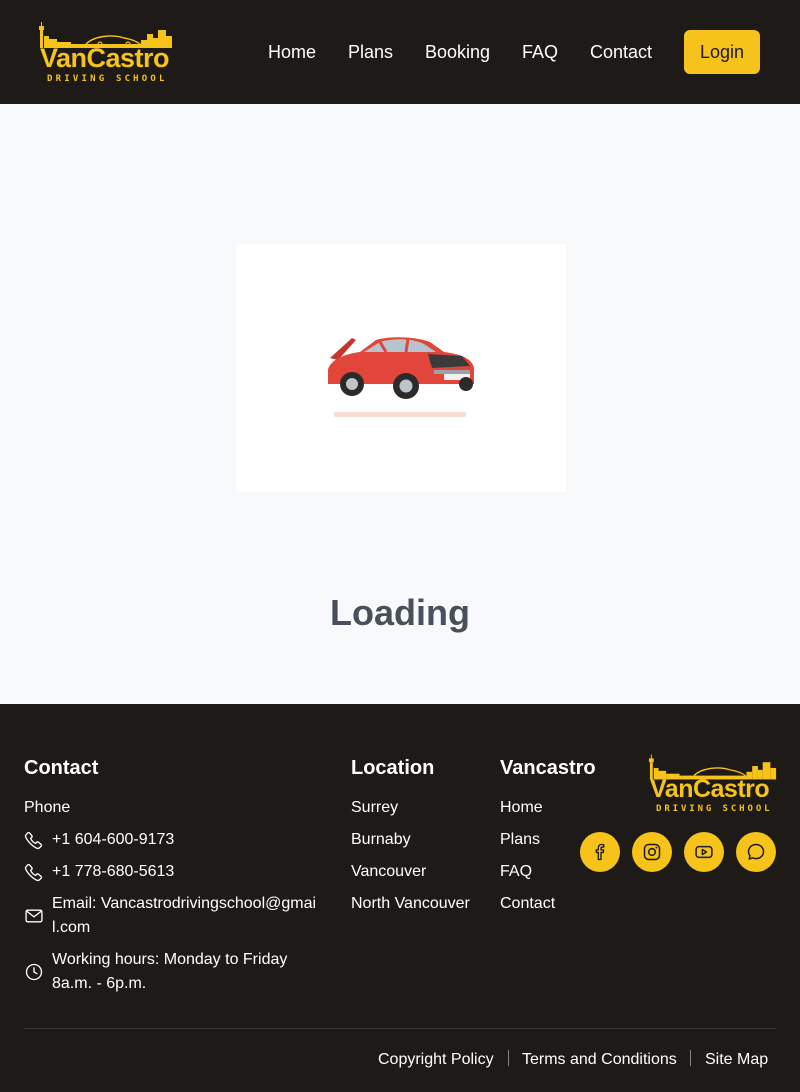 The width and height of the screenshot is (800, 1092). I want to click on footer-logo-wordmark: VanCastro, so click(710, 789).